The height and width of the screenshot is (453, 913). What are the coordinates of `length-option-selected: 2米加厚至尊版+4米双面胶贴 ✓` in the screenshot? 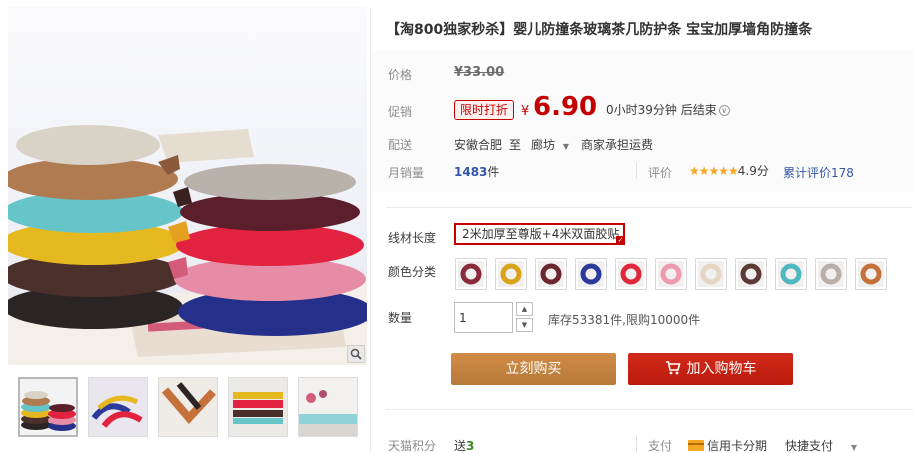 It's located at (539, 234).